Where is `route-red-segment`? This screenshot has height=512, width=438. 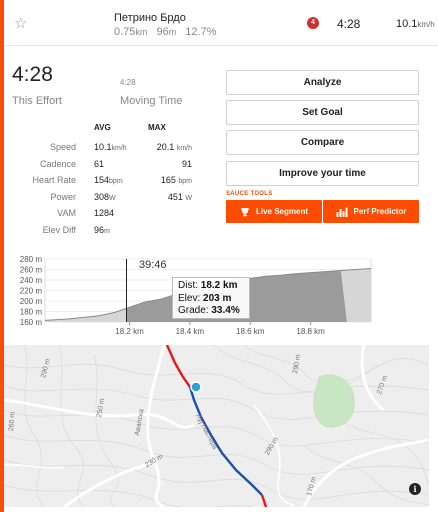
route-red-segment is located at coordinates (178, 366).